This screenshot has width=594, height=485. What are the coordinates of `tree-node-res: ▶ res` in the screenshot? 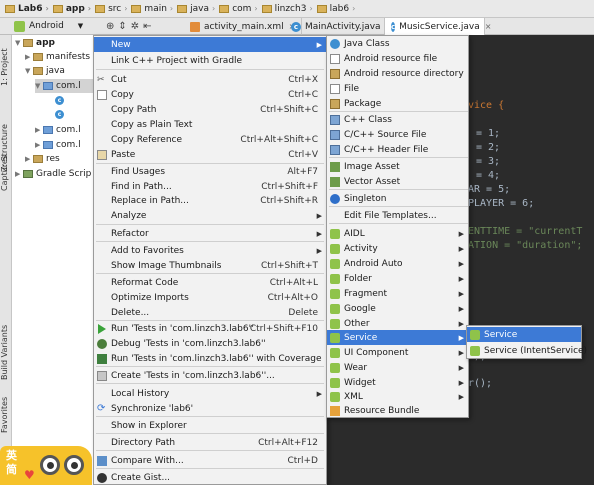 It's located at (42, 159).